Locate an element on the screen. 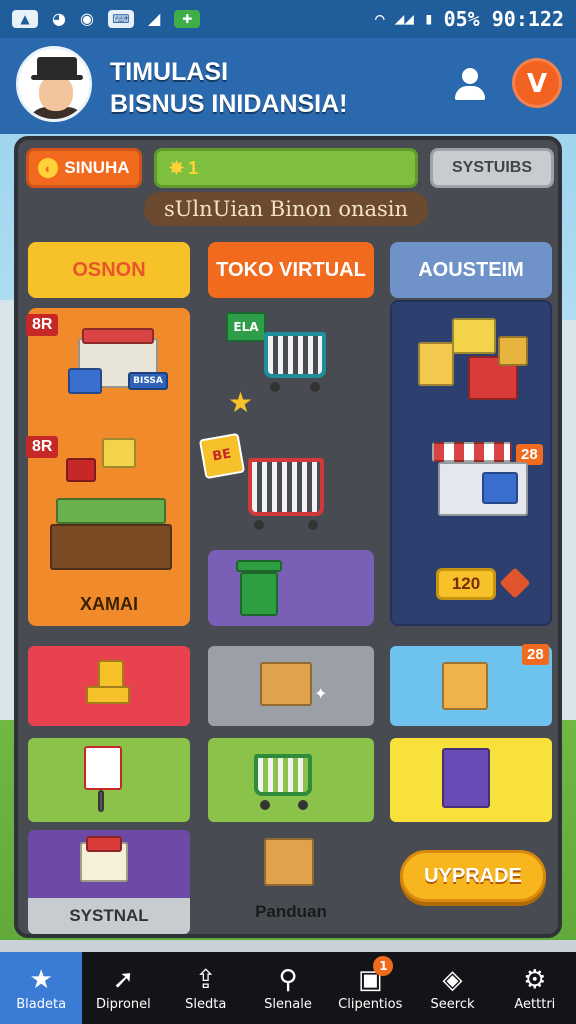 This screenshot has width=576, height=1024. app-header: TIMULASI BISNUS INIDANSIA! V is located at coordinates (288, 86).